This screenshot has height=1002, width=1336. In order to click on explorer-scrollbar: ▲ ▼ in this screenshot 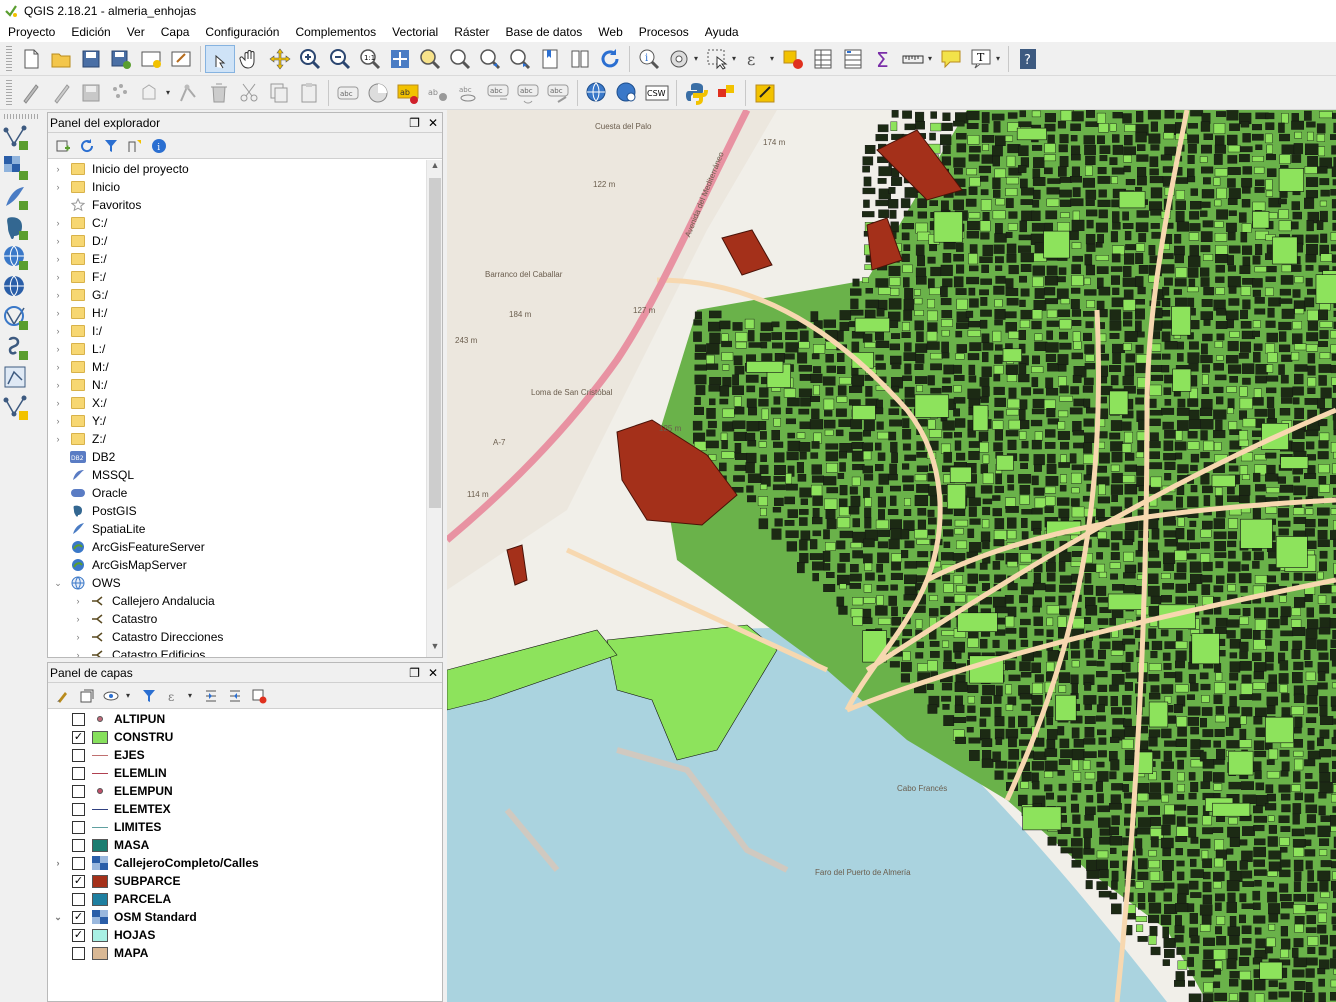, I will do `click(434, 408)`.